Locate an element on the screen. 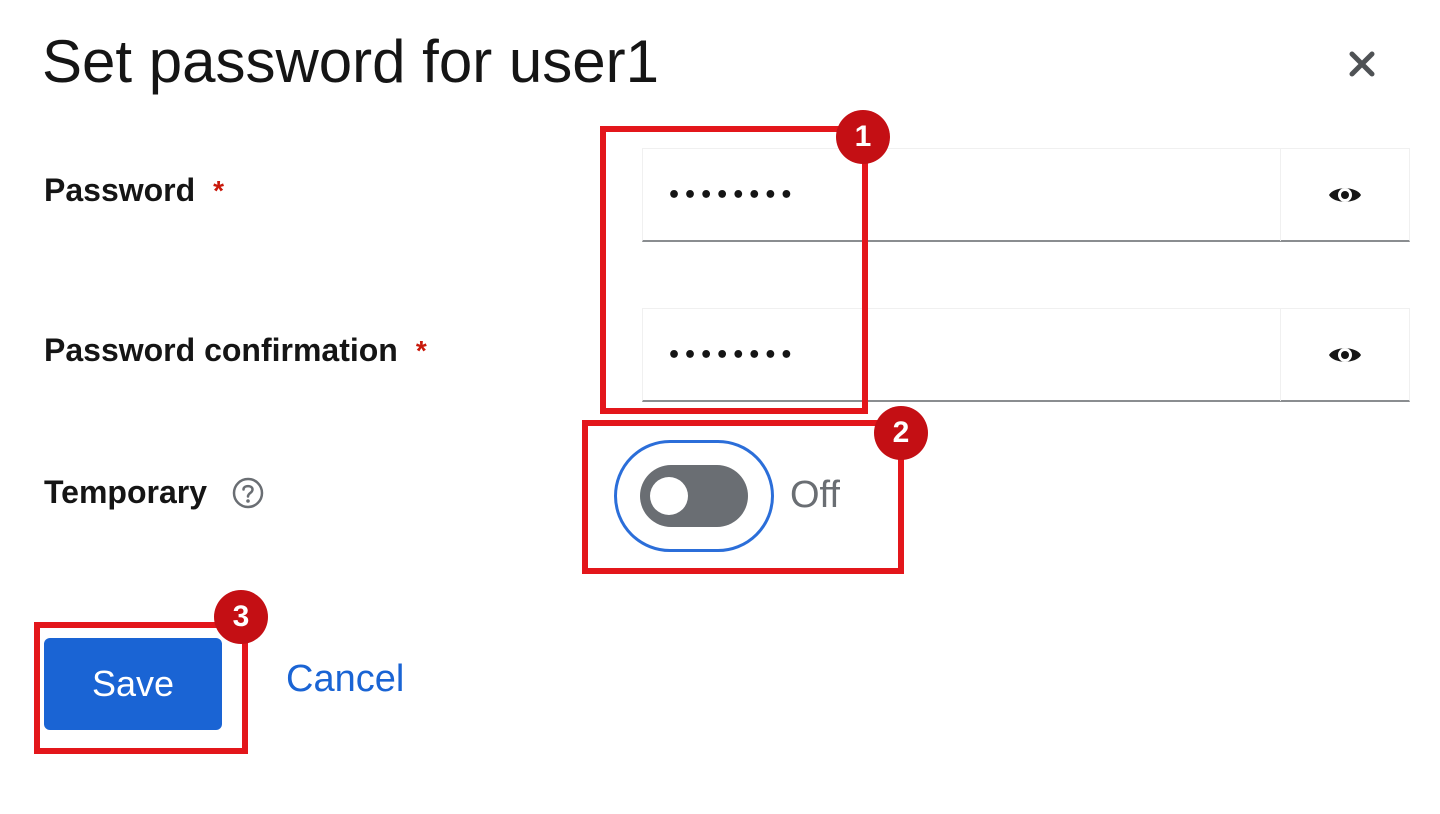 This screenshot has width=1440, height=814. password-confirmation-field-group is located at coordinates (1026, 355).